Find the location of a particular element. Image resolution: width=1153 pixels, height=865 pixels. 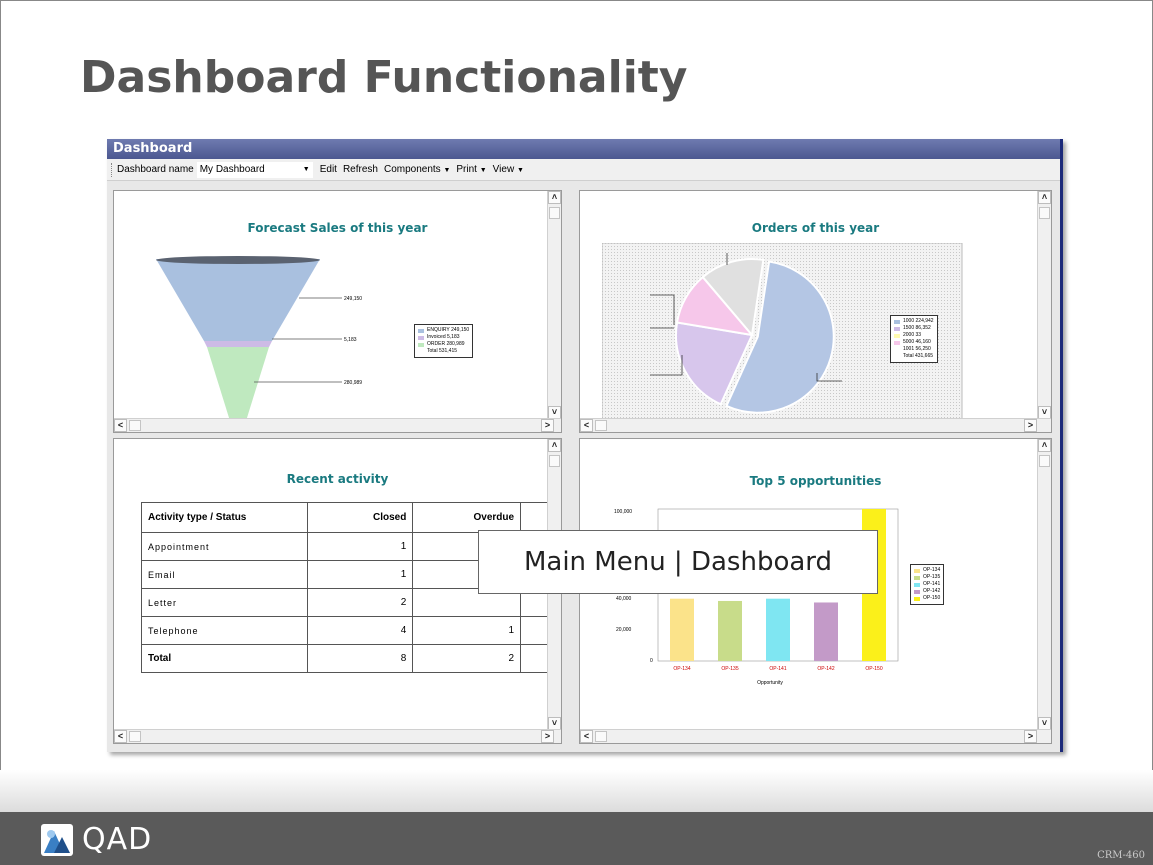

closed-count: 4 is located at coordinates (360, 630).